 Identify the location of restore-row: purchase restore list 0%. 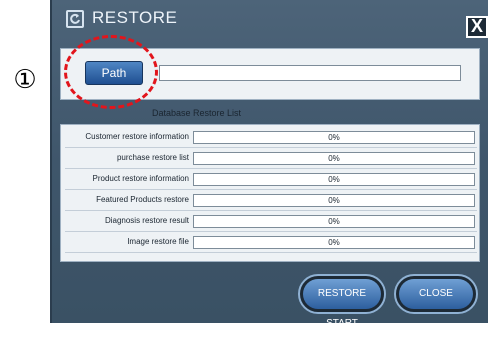
(271, 159).